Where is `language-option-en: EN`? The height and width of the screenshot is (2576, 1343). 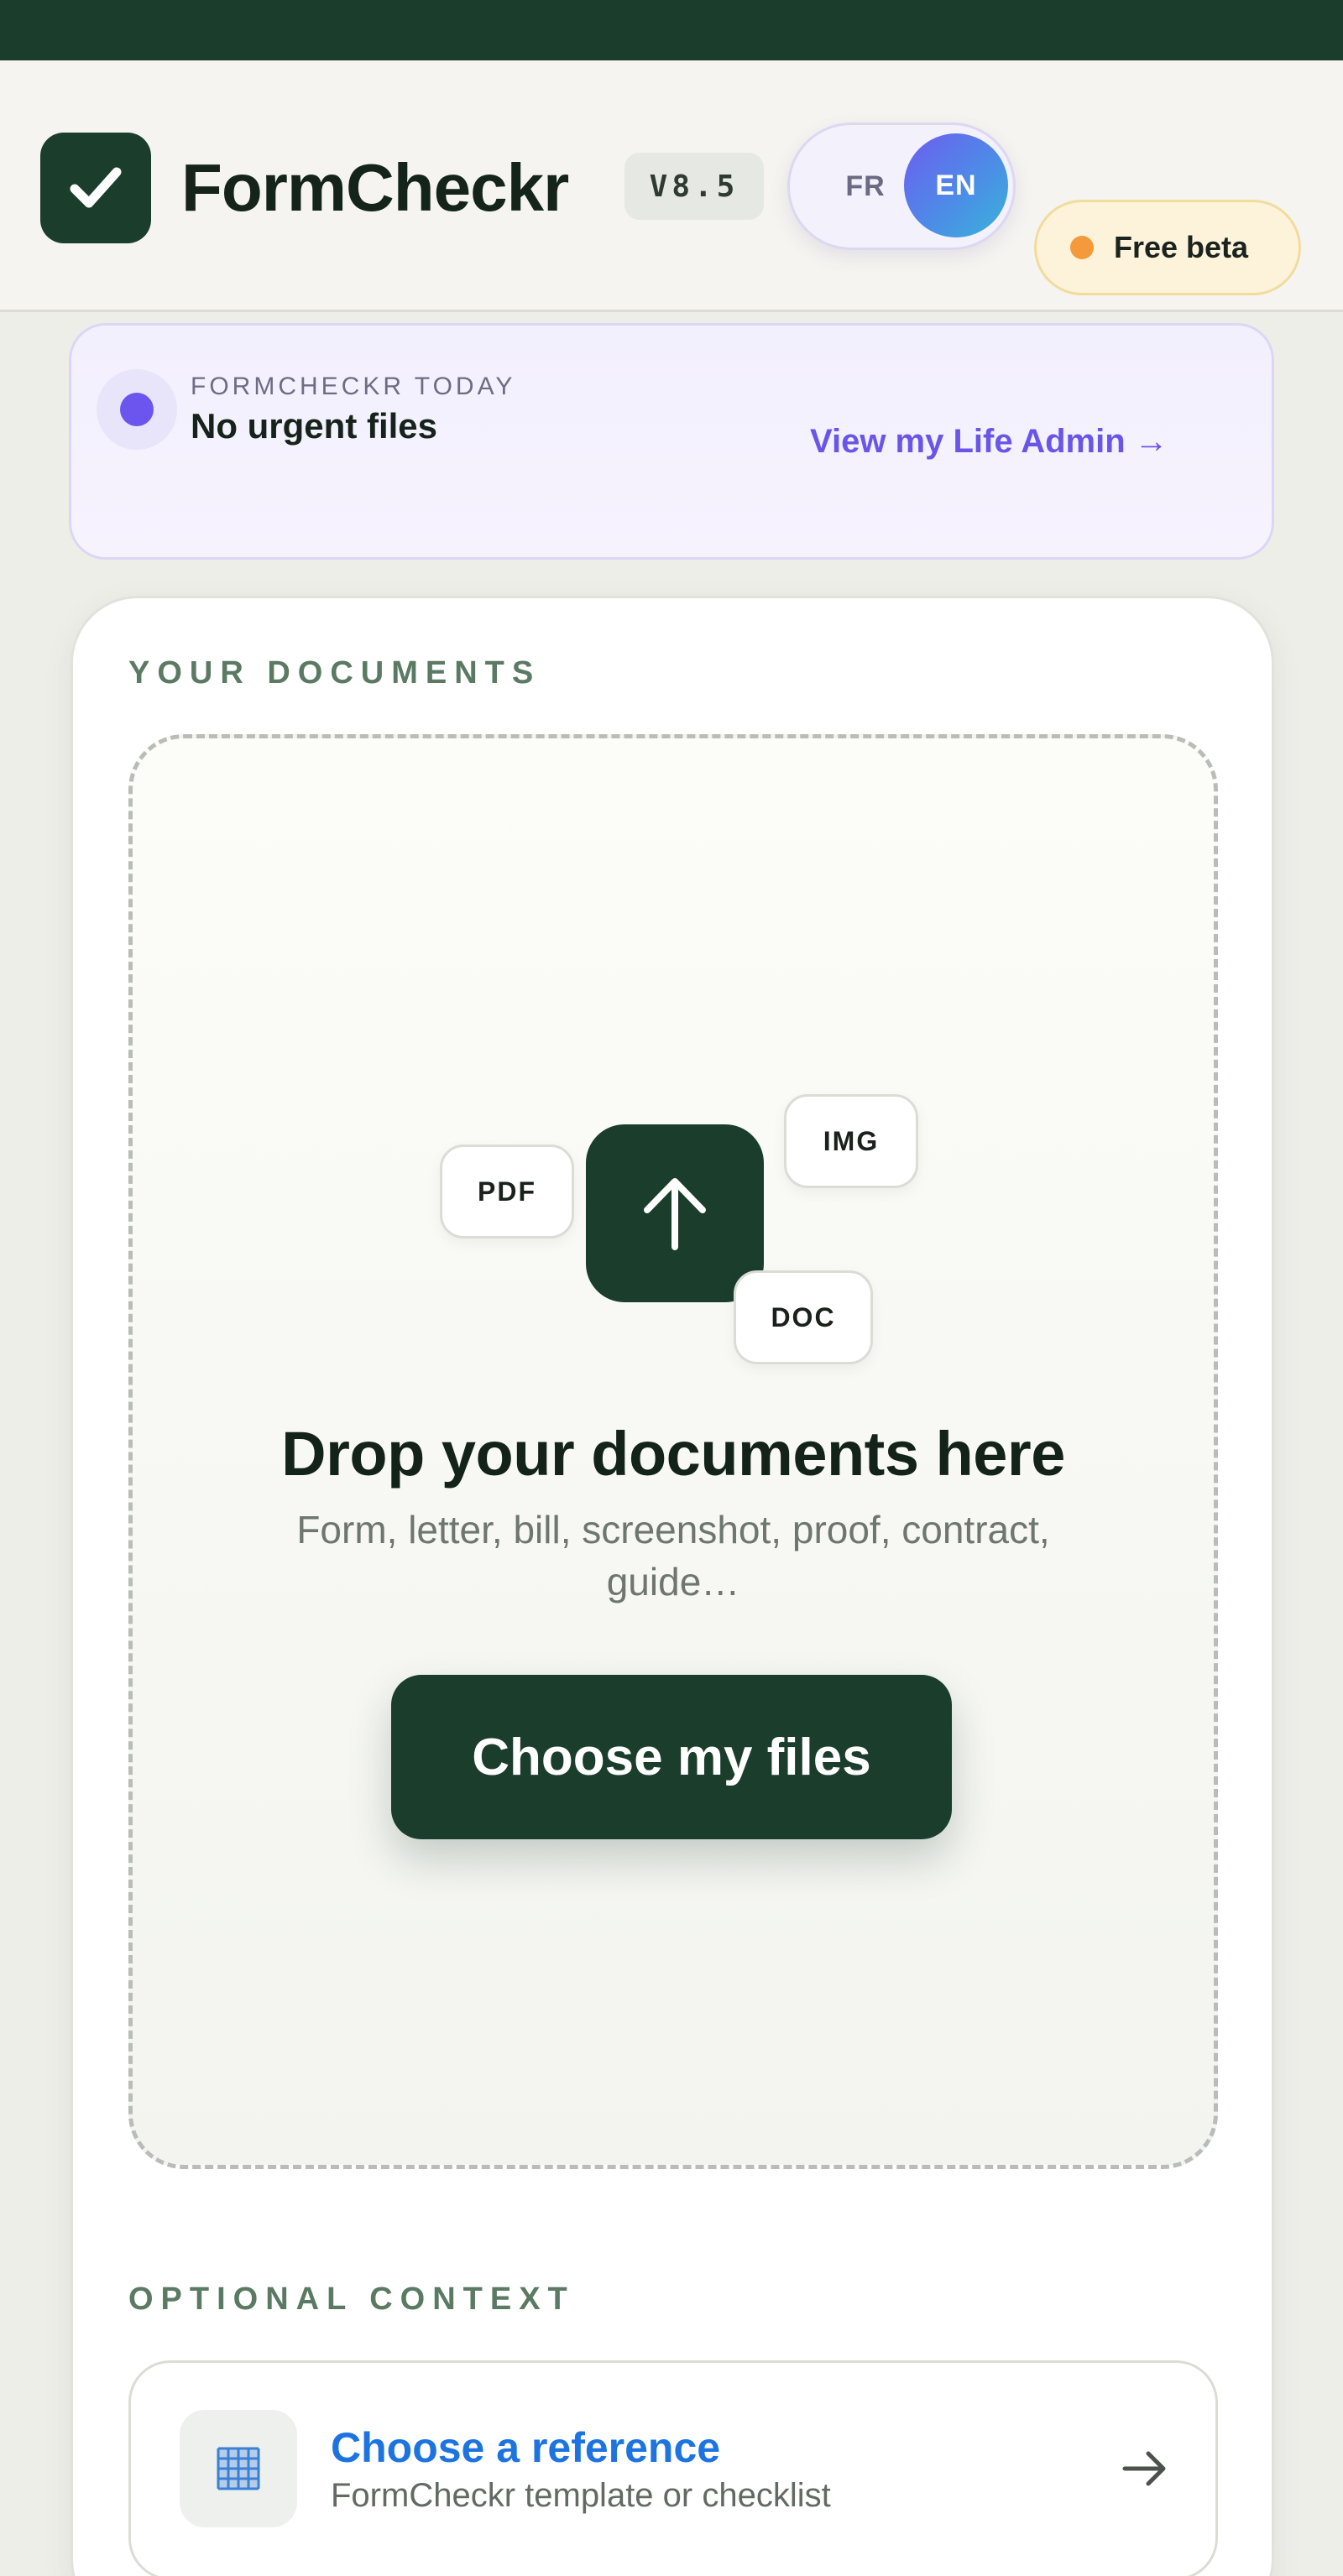 language-option-en: EN is located at coordinates (956, 185).